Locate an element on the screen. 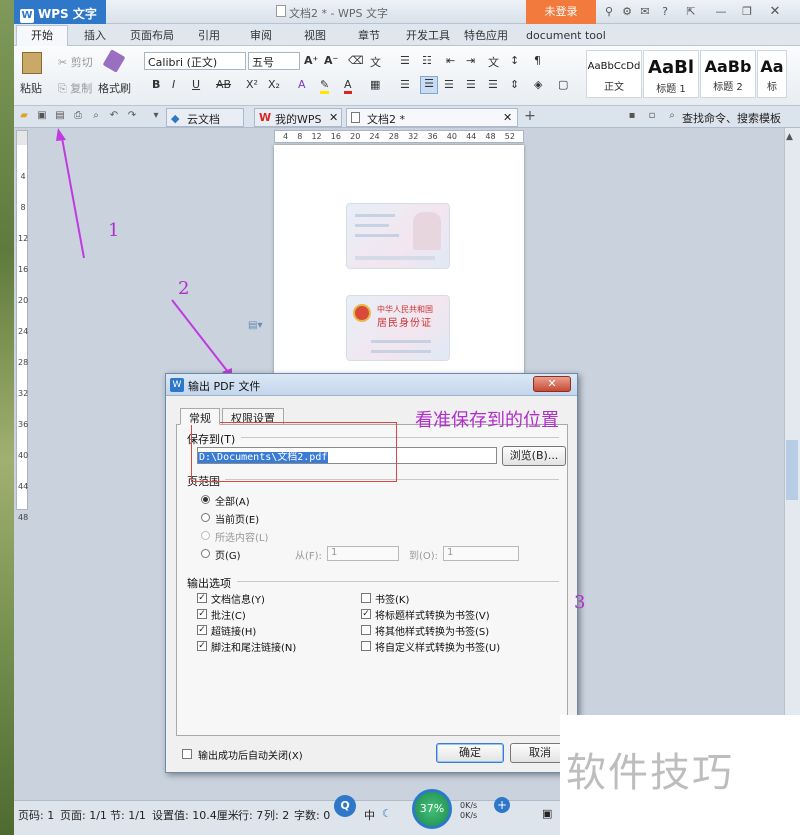  dialog-close-button: ✕ is located at coordinates (552, 384).